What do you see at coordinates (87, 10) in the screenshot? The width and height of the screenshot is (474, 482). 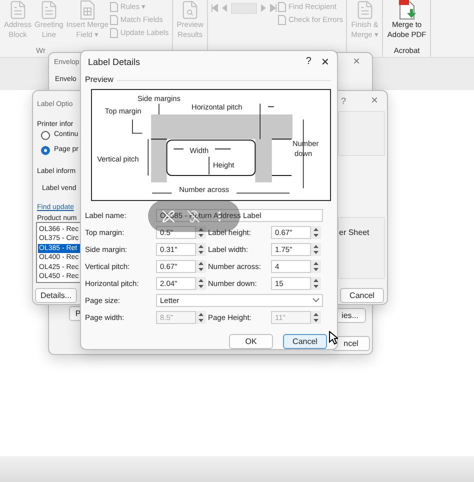 I see `document-grid-icon` at bounding box center [87, 10].